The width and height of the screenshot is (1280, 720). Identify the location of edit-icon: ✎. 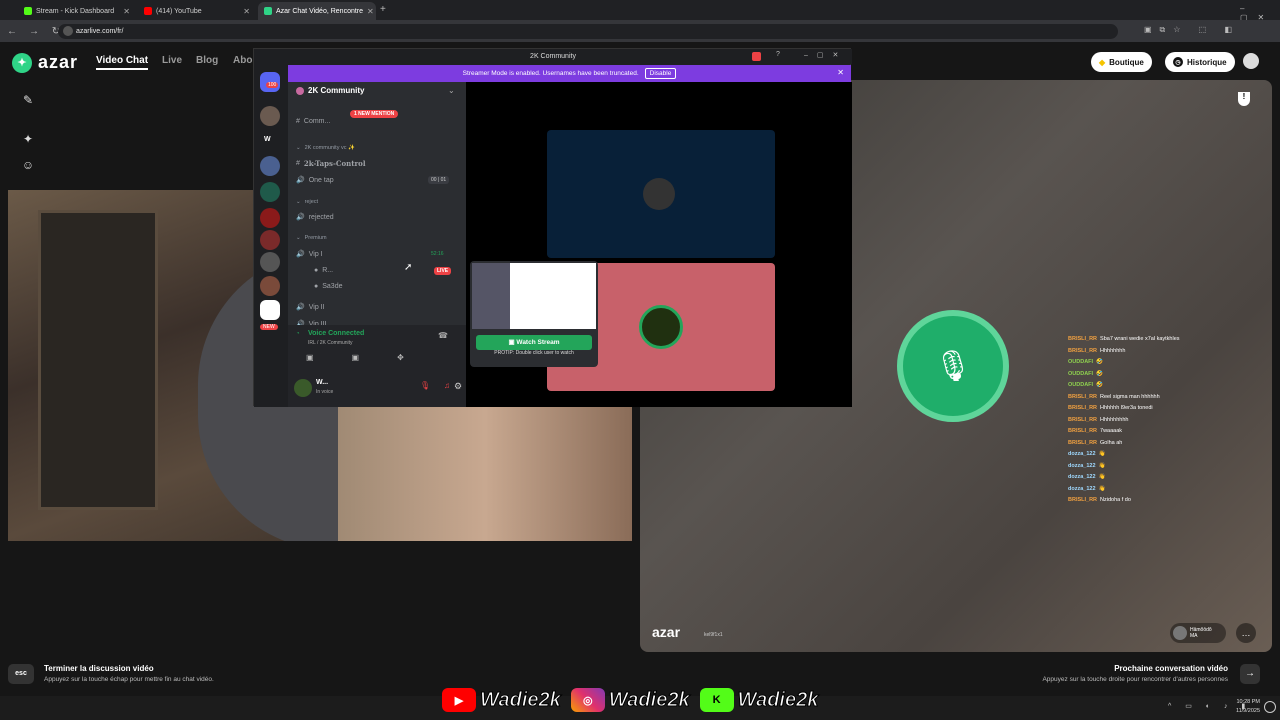
(28, 101).